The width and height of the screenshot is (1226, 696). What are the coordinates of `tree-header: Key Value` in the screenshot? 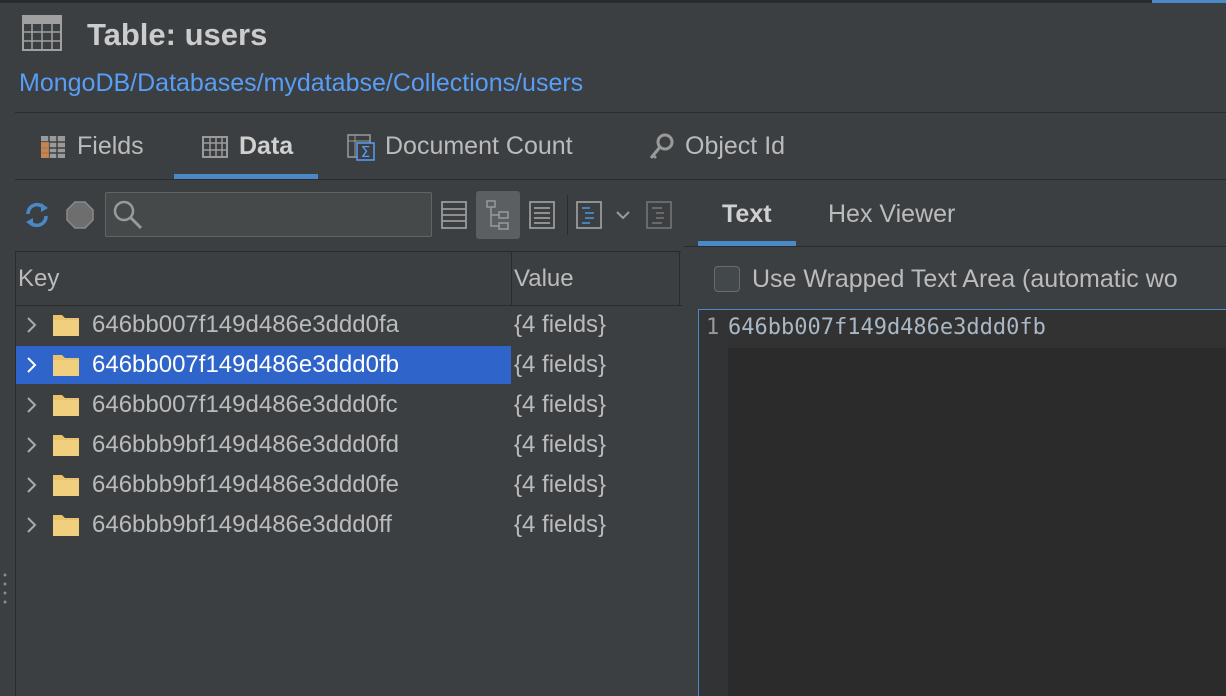 It's located at (349, 279).